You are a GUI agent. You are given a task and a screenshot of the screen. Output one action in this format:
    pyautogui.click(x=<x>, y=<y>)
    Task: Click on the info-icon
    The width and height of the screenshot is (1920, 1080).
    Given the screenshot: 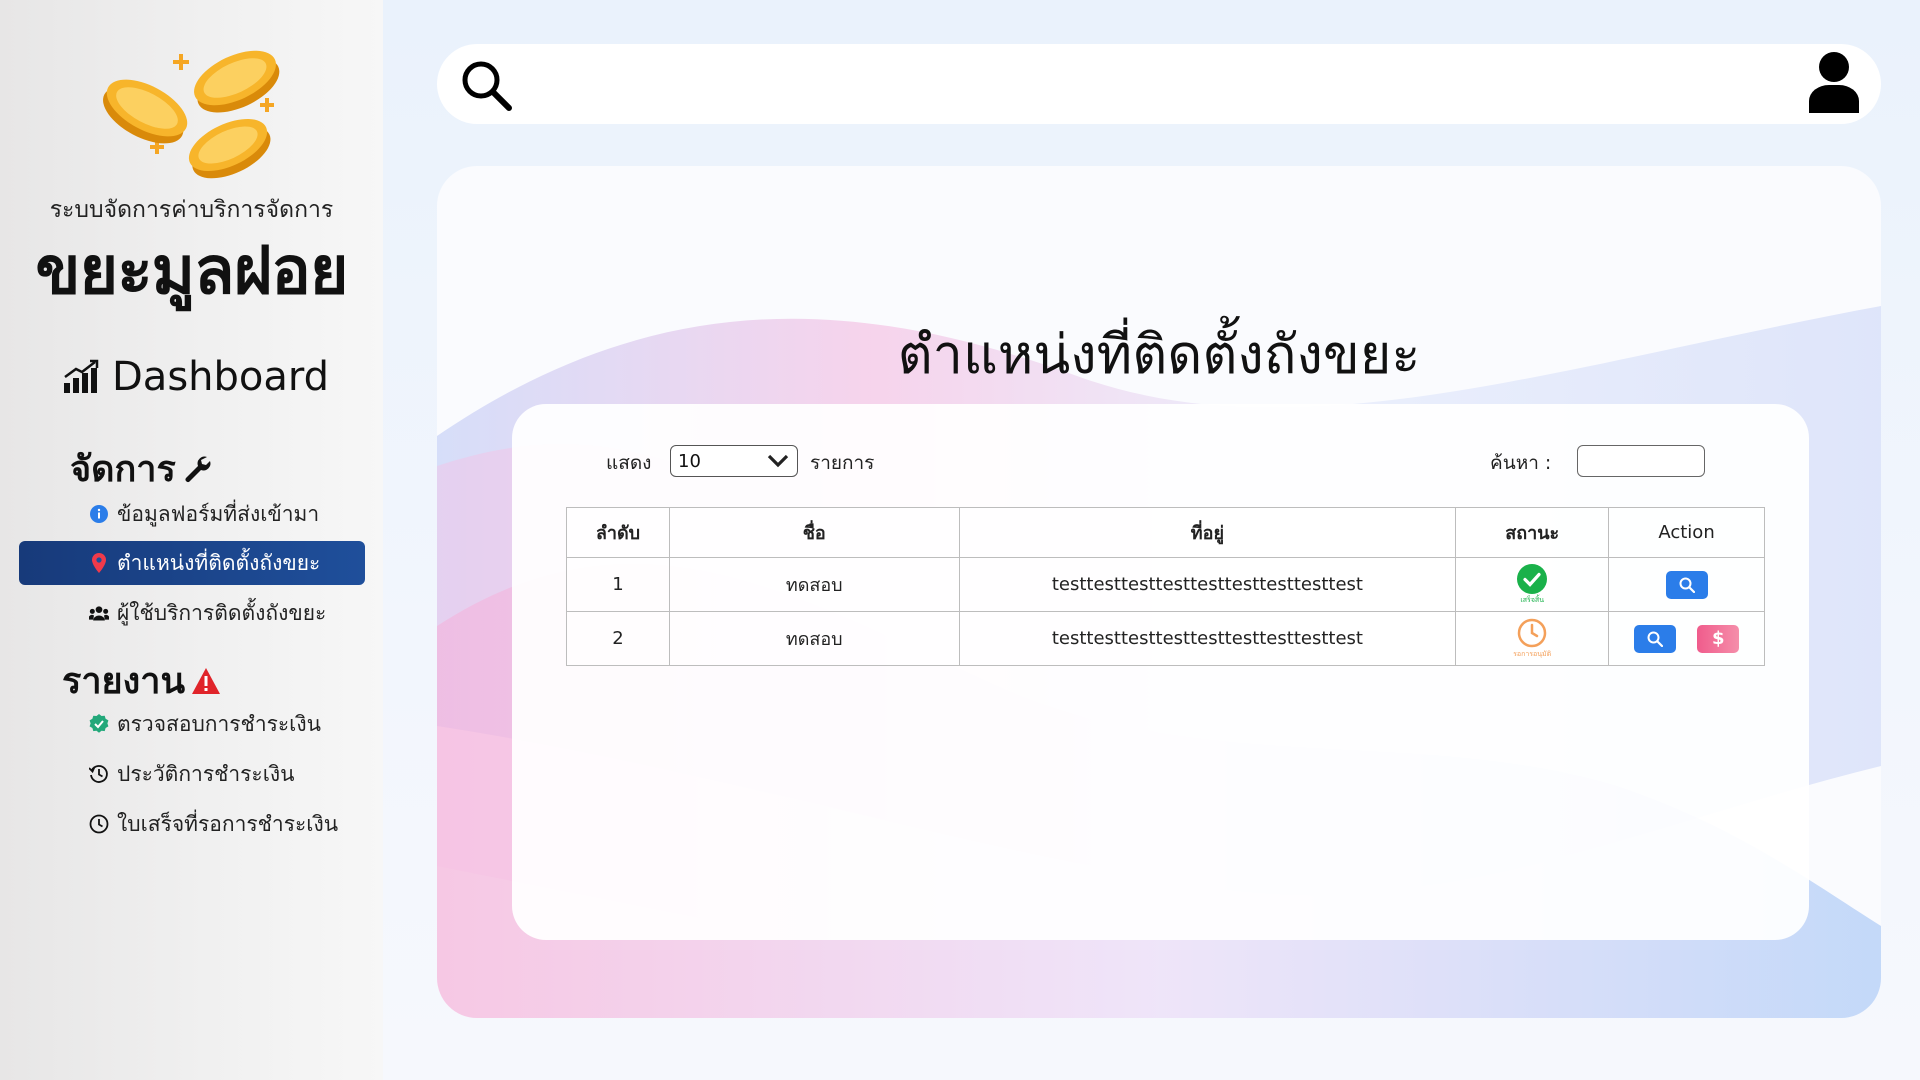 What is the action you would take?
    pyautogui.click(x=99, y=514)
    